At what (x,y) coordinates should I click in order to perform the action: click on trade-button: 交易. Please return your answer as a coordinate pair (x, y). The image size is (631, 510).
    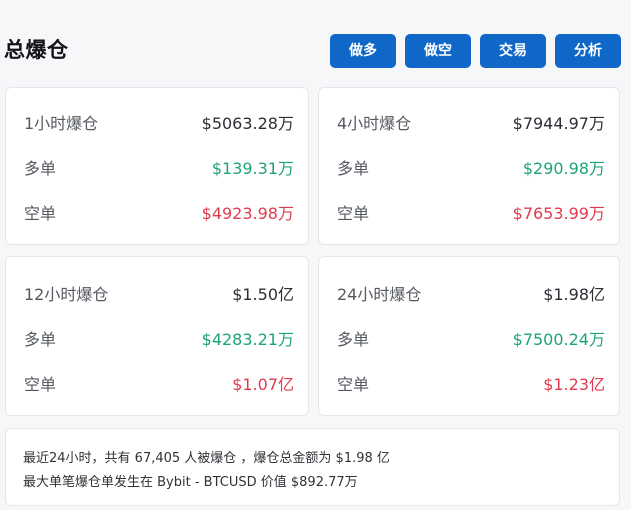
    Looking at the image, I should click on (513, 51).